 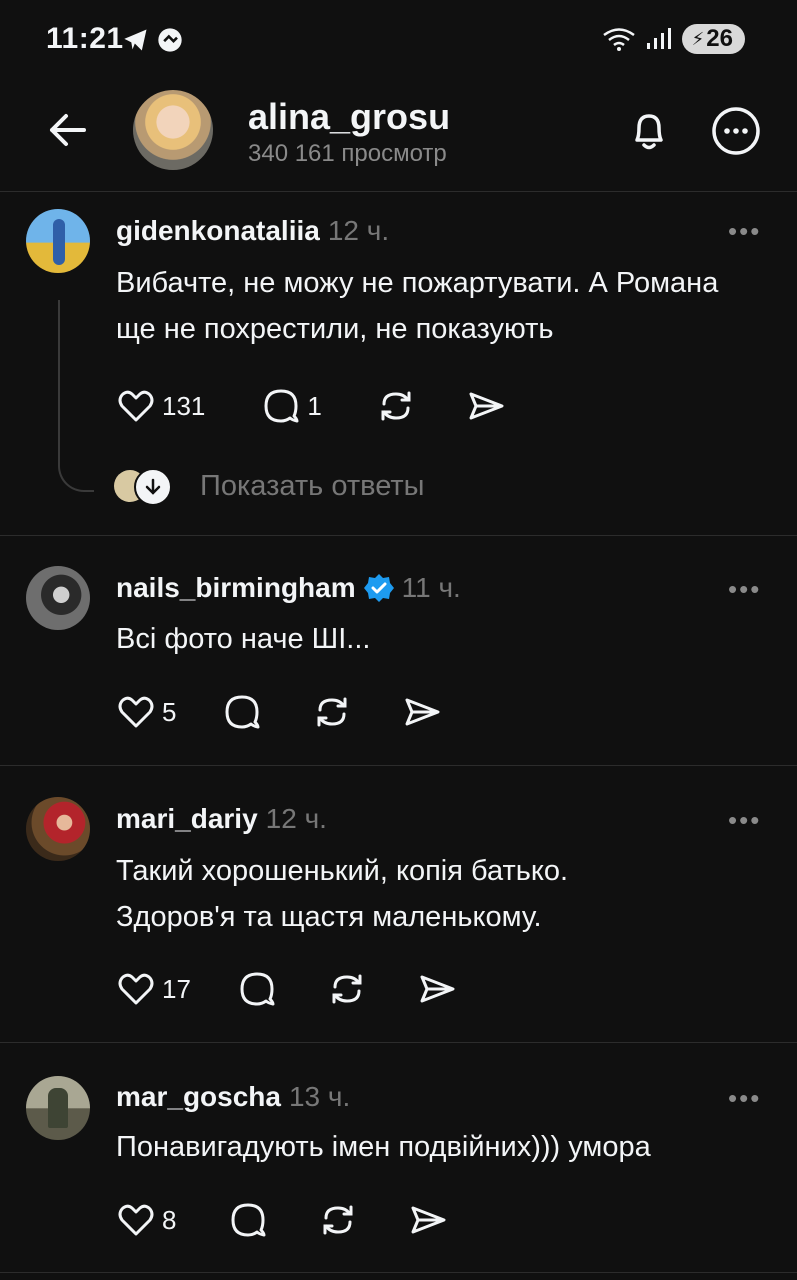 What do you see at coordinates (153, 40) in the screenshot?
I see `status-left-icons` at bounding box center [153, 40].